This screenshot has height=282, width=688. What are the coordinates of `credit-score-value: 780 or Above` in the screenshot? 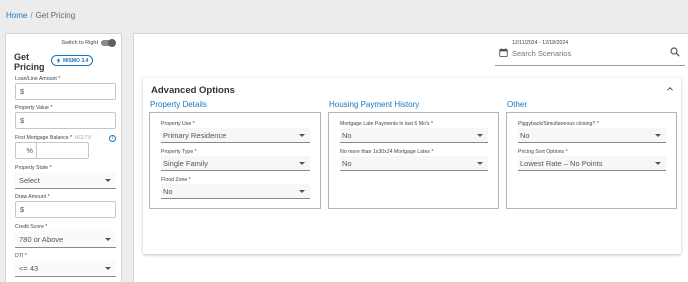 It's located at (41, 239).